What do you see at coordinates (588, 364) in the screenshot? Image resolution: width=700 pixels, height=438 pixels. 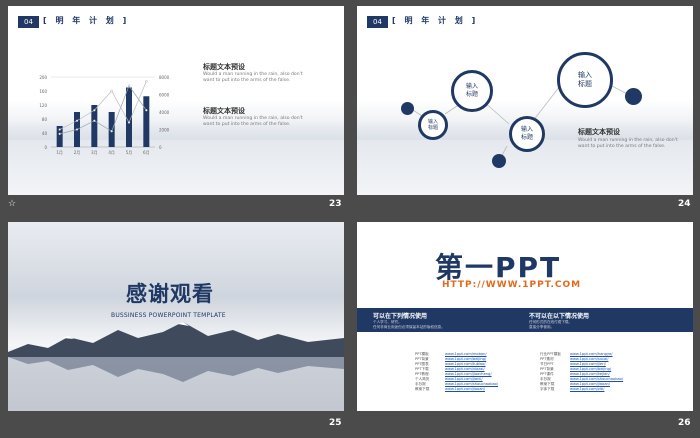 I see `link-url: www.1ppt.com/jieri/` at bounding box center [588, 364].